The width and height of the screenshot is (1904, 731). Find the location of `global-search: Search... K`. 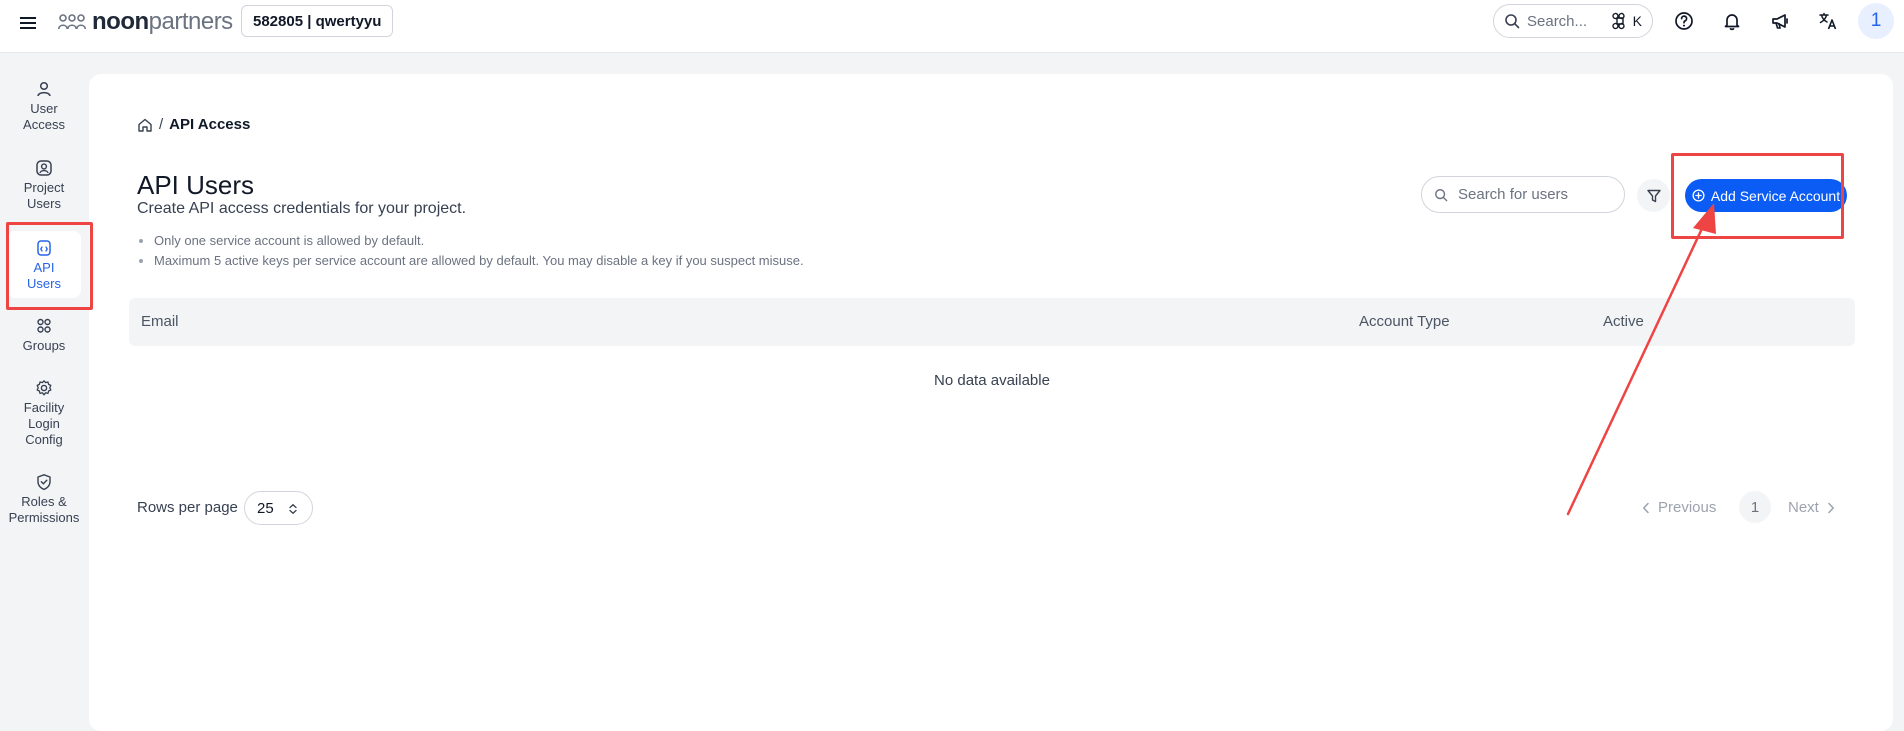

global-search: Search... K is located at coordinates (1573, 21).